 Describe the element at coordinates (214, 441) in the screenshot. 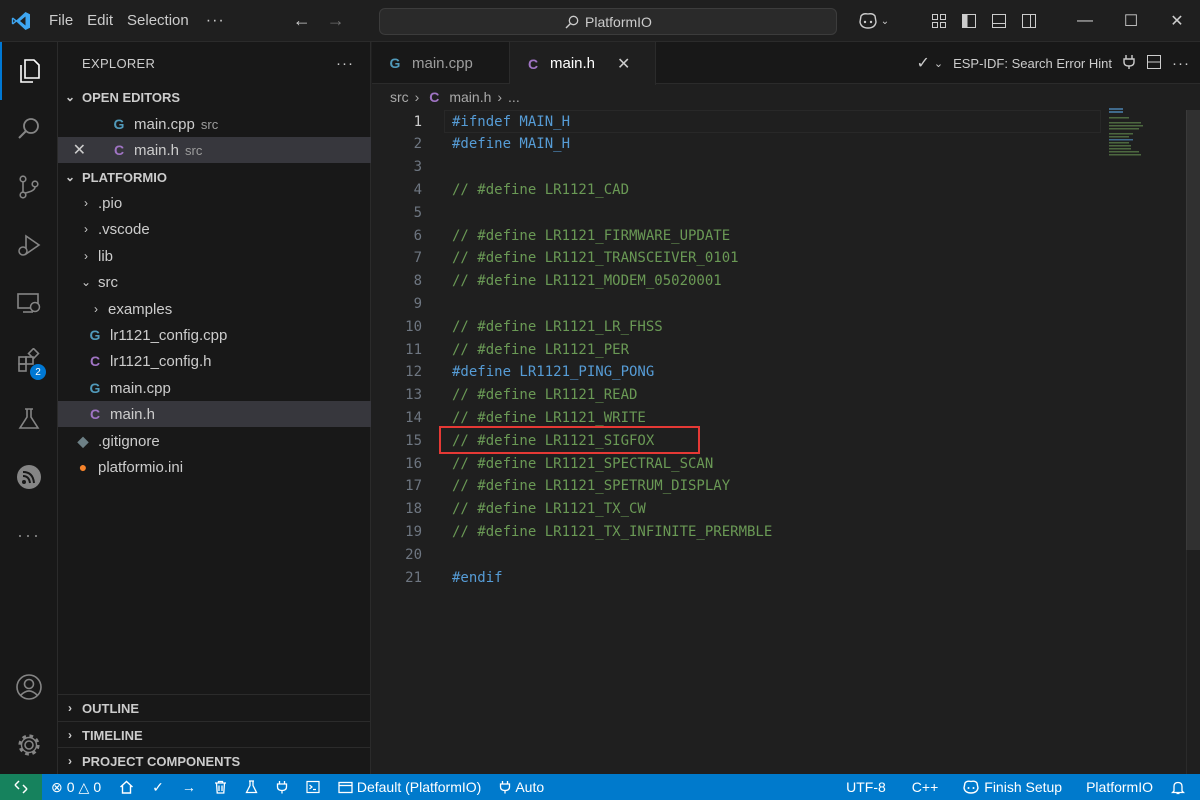

I see `tree-file: ◆ .gitignore` at that location.